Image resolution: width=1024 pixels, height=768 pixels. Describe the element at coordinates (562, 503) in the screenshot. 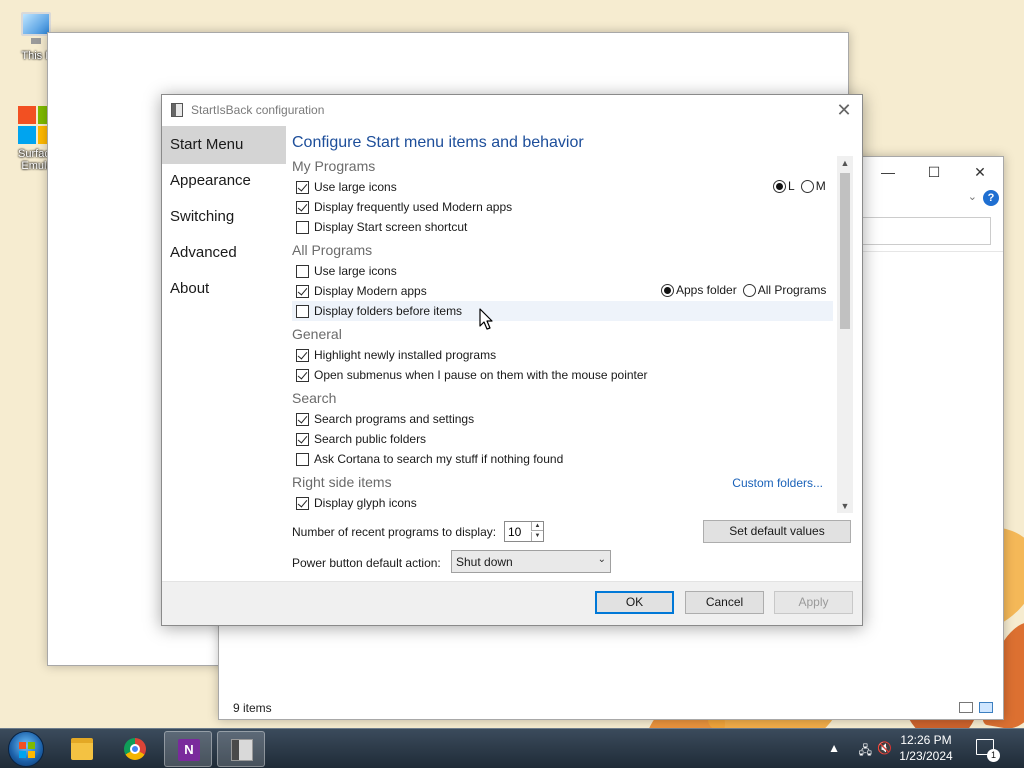

I see `option-row: Display glyph icons` at that location.